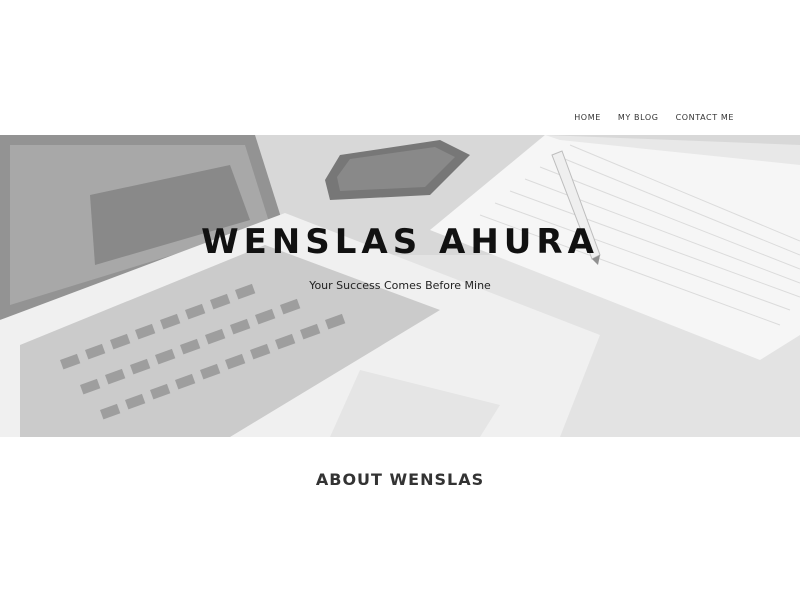  I want to click on about-heading: ABOUT WENSLAS, so click(400, 479).